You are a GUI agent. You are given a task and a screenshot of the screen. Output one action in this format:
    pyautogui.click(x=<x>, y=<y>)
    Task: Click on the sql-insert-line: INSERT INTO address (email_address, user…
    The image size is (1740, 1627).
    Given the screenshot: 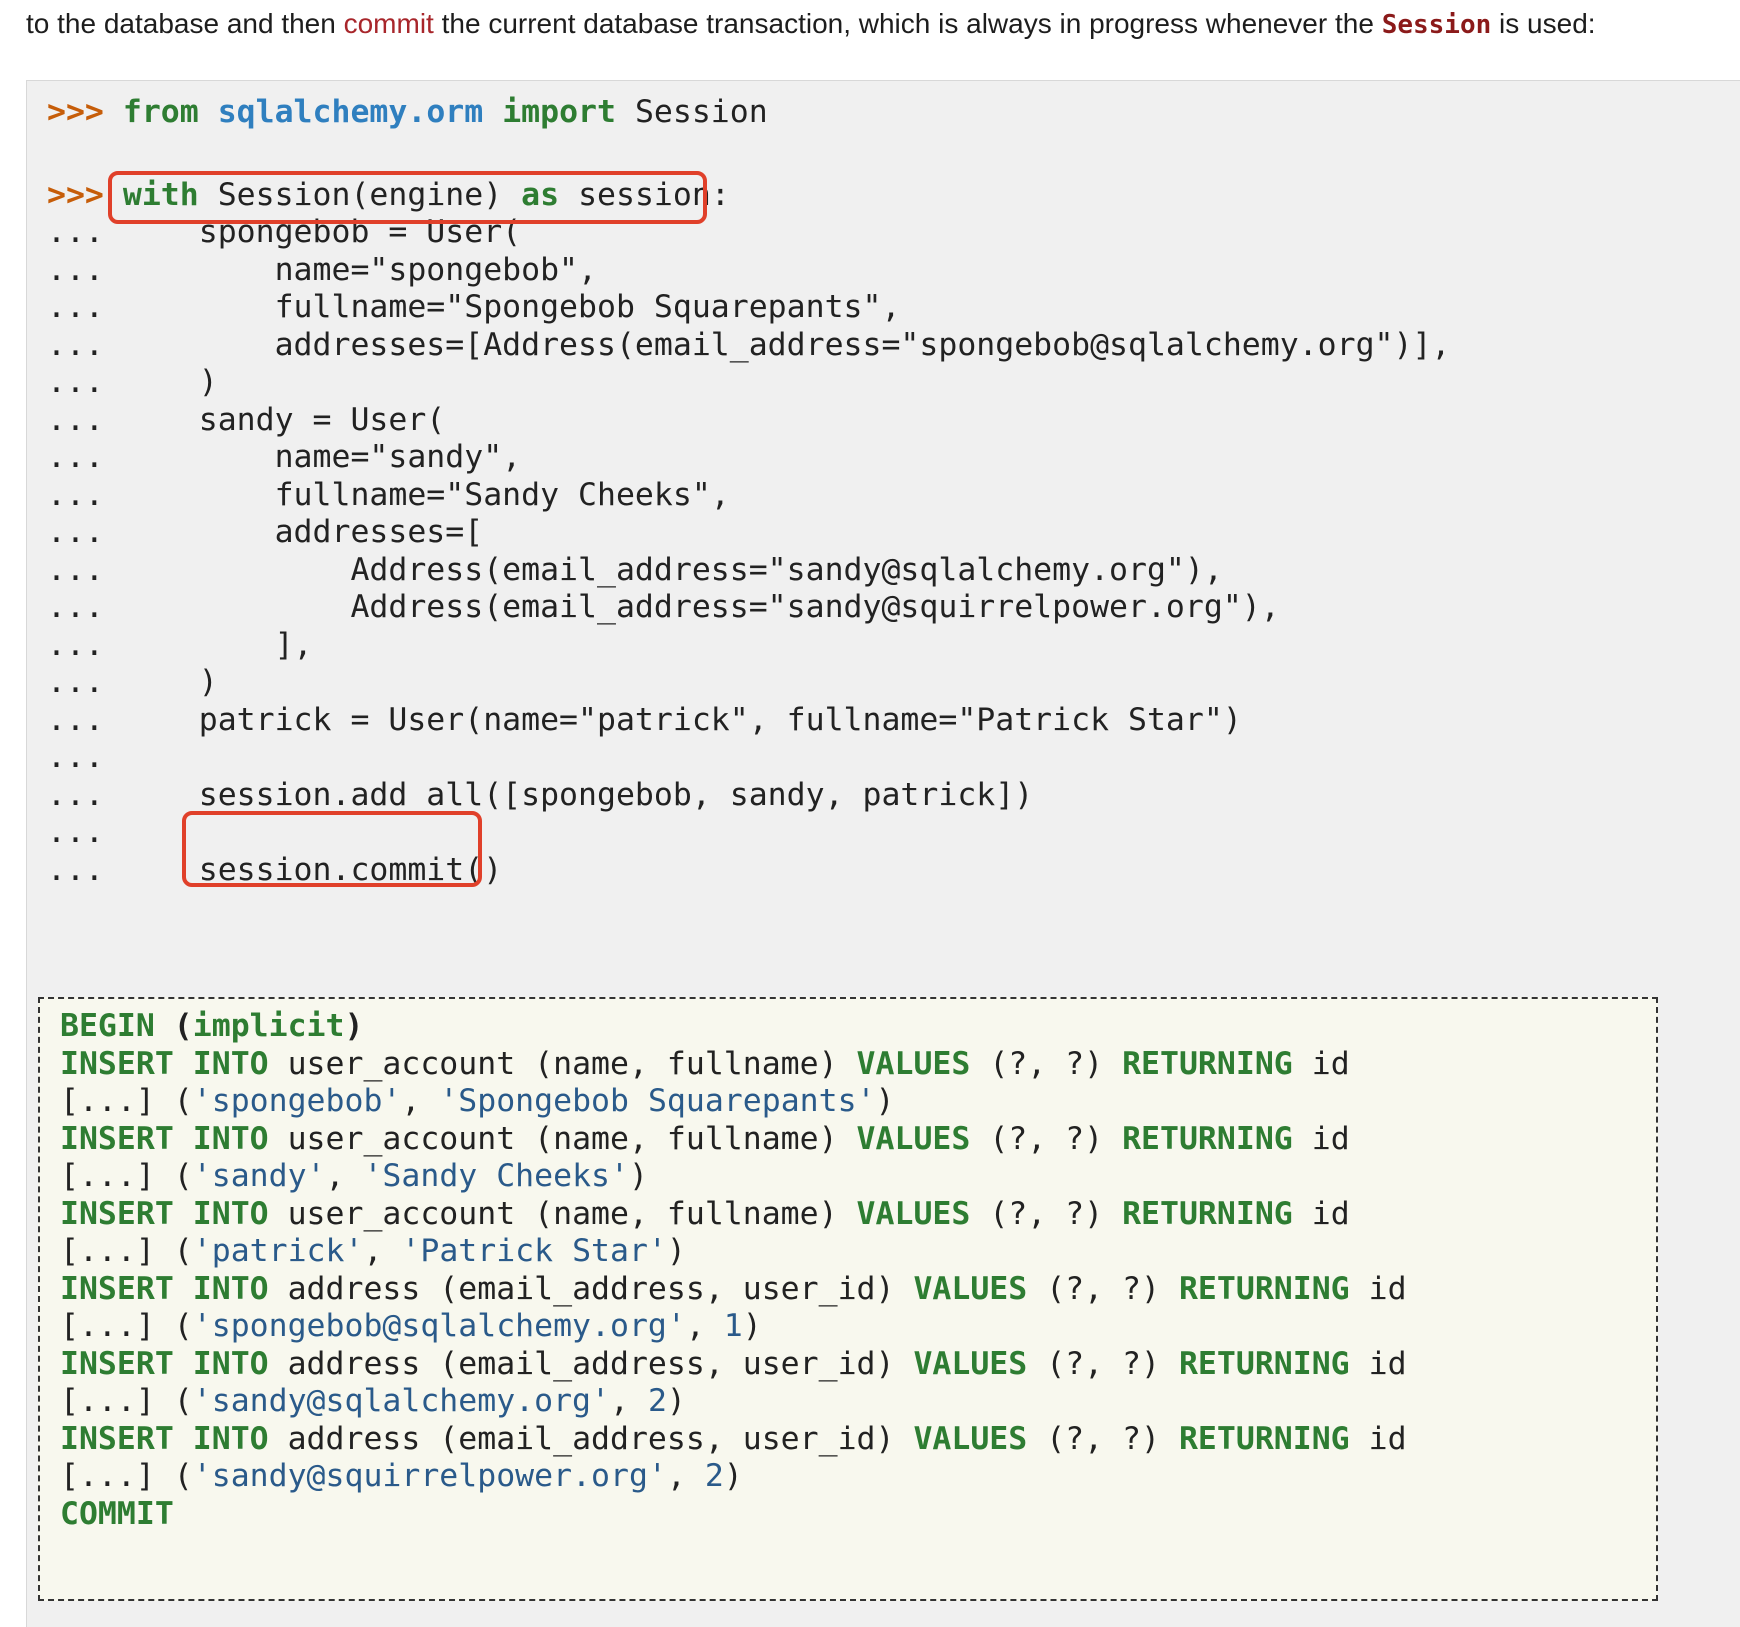 What is the action you would take?
    pyautogui.click(x=733, y=1289)
    